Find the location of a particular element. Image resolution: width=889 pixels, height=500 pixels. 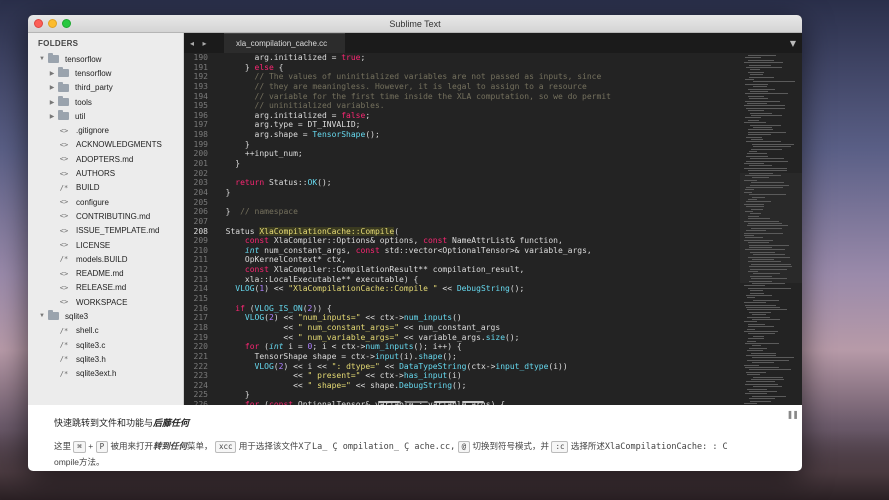

sidebar-file: /* sqlite3ext.h is located at coordinates (105, 374).